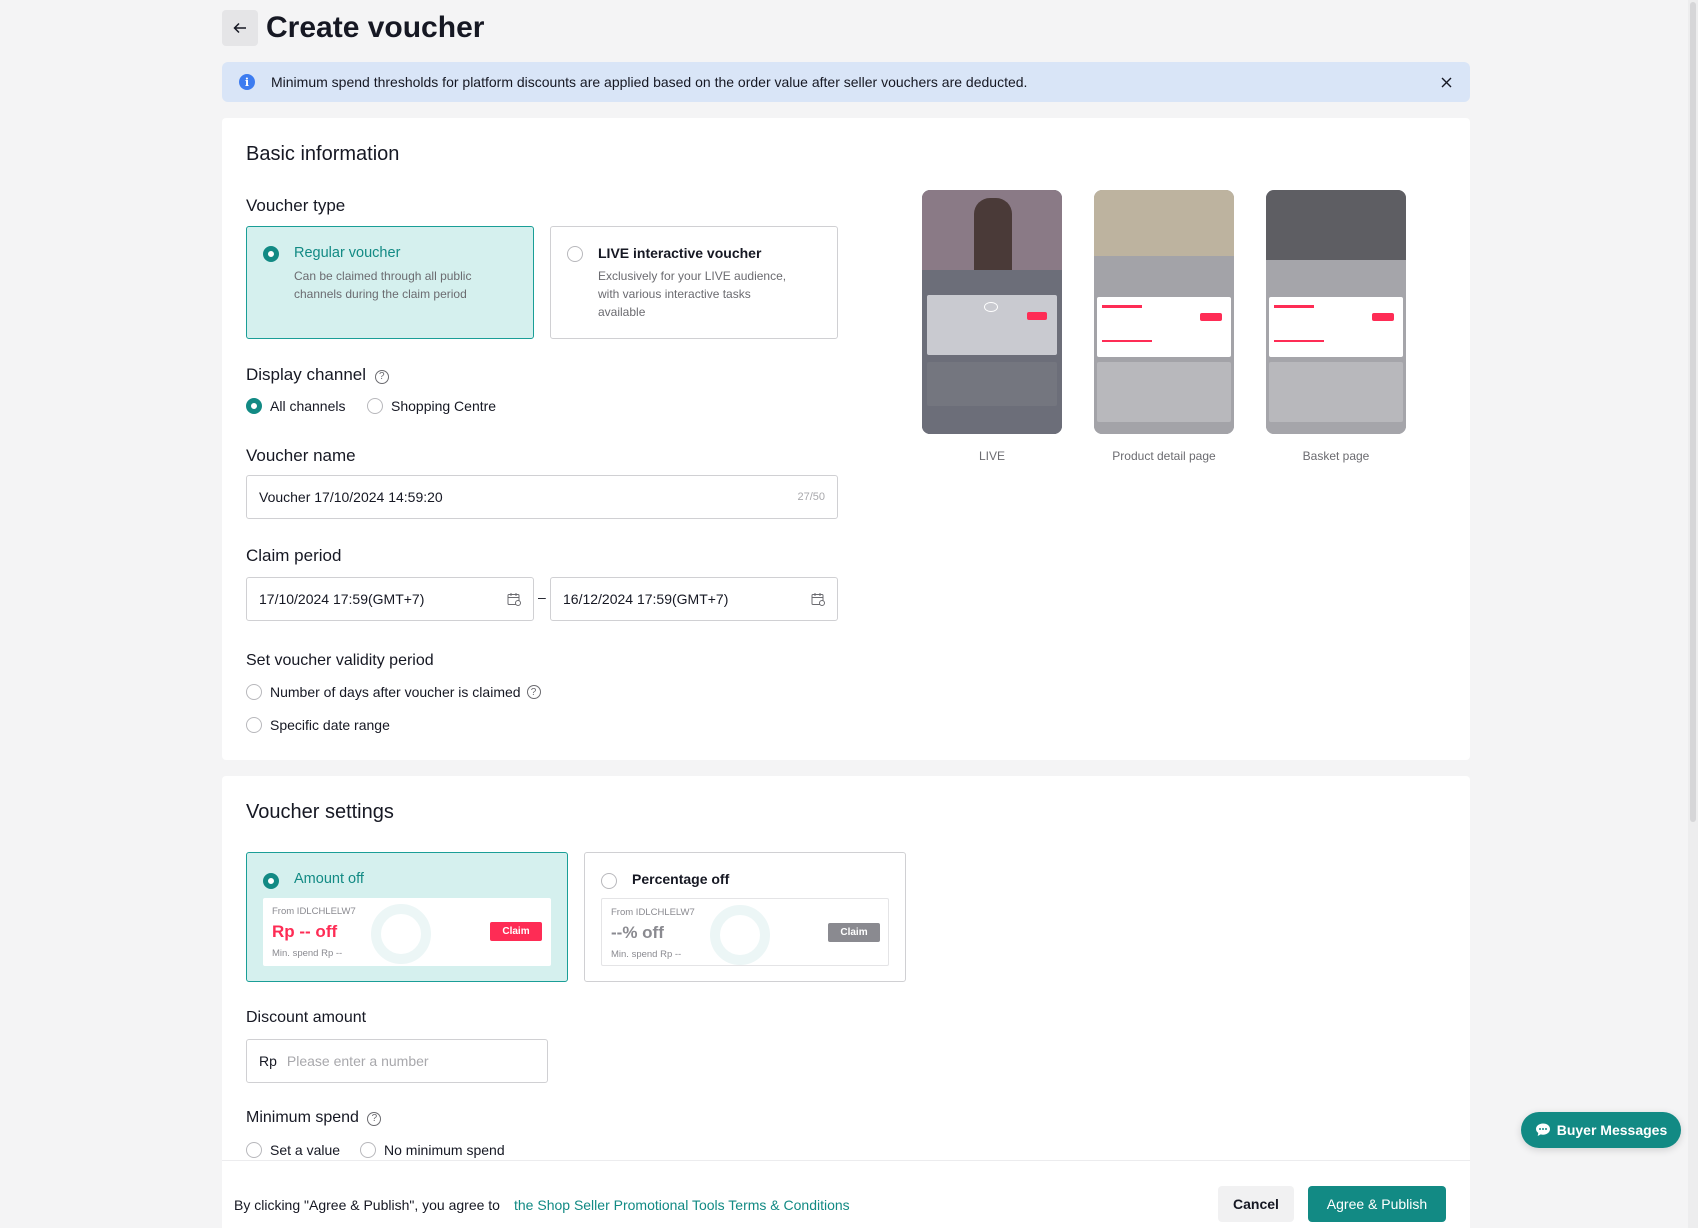 The width and height of the screenshot is (1698, 1228). Describe the element at coordinates (692, 276) in the screenshot. I see `type-desc: Exclusively for your LIVE audience,` at that location.